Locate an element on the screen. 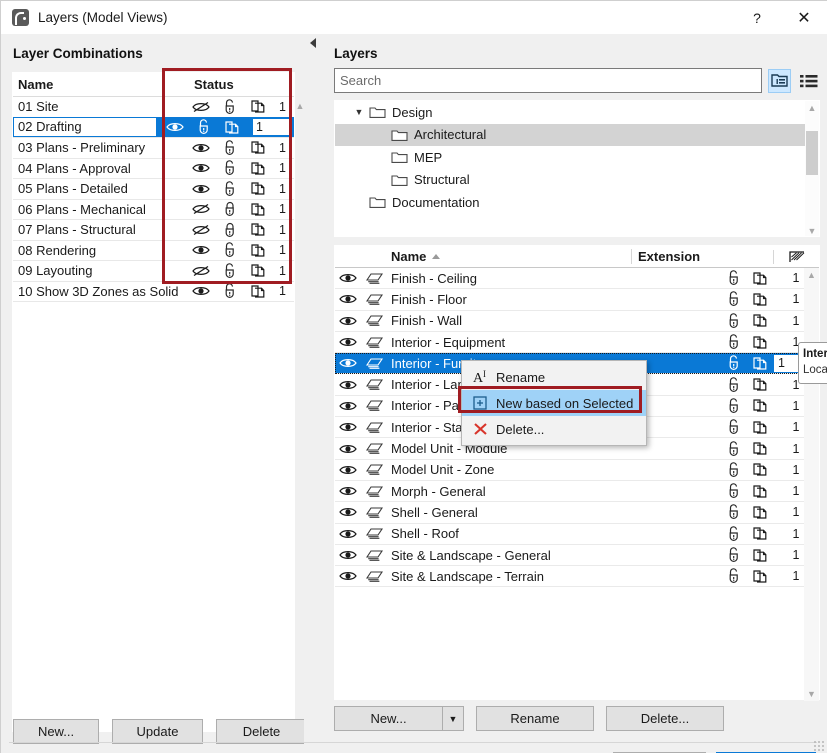 The width and height of the screenshot is (827, 753). lc-update-button: Update is located at coordinates (157, 731).